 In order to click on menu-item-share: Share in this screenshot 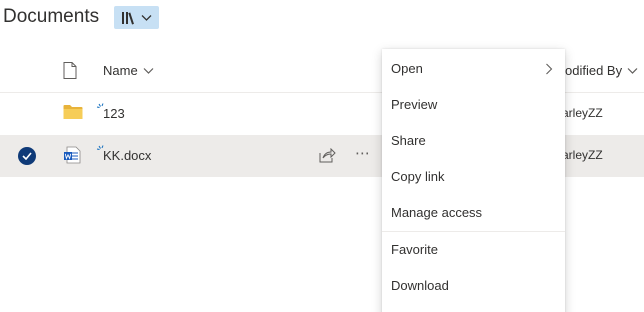, I will do `click(473, 141)`.